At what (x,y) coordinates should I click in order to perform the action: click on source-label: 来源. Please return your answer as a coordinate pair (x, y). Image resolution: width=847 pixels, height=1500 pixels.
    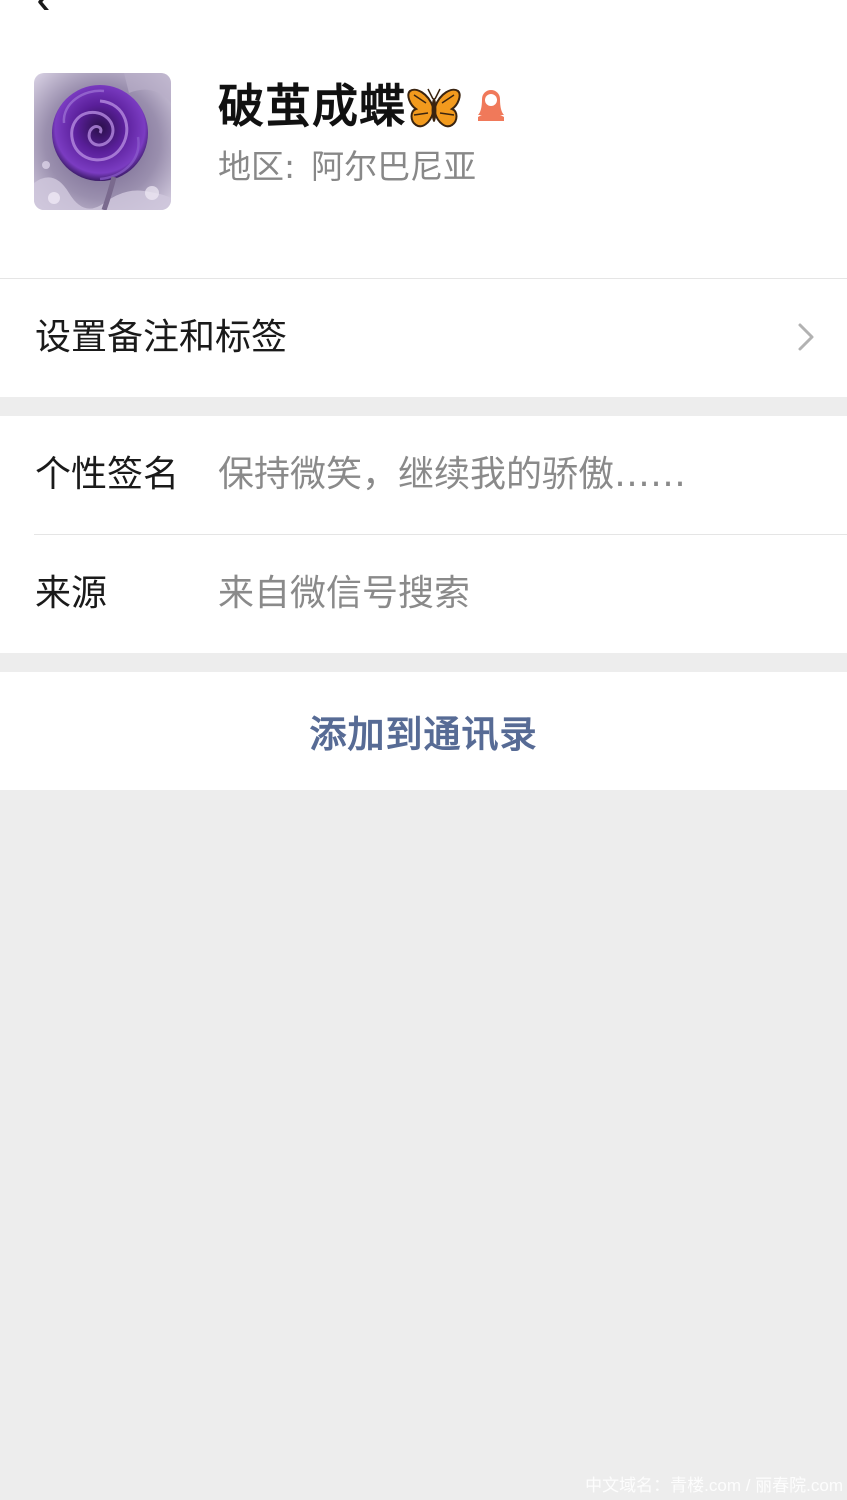
    Looking at the image, I should click on (71, 593).